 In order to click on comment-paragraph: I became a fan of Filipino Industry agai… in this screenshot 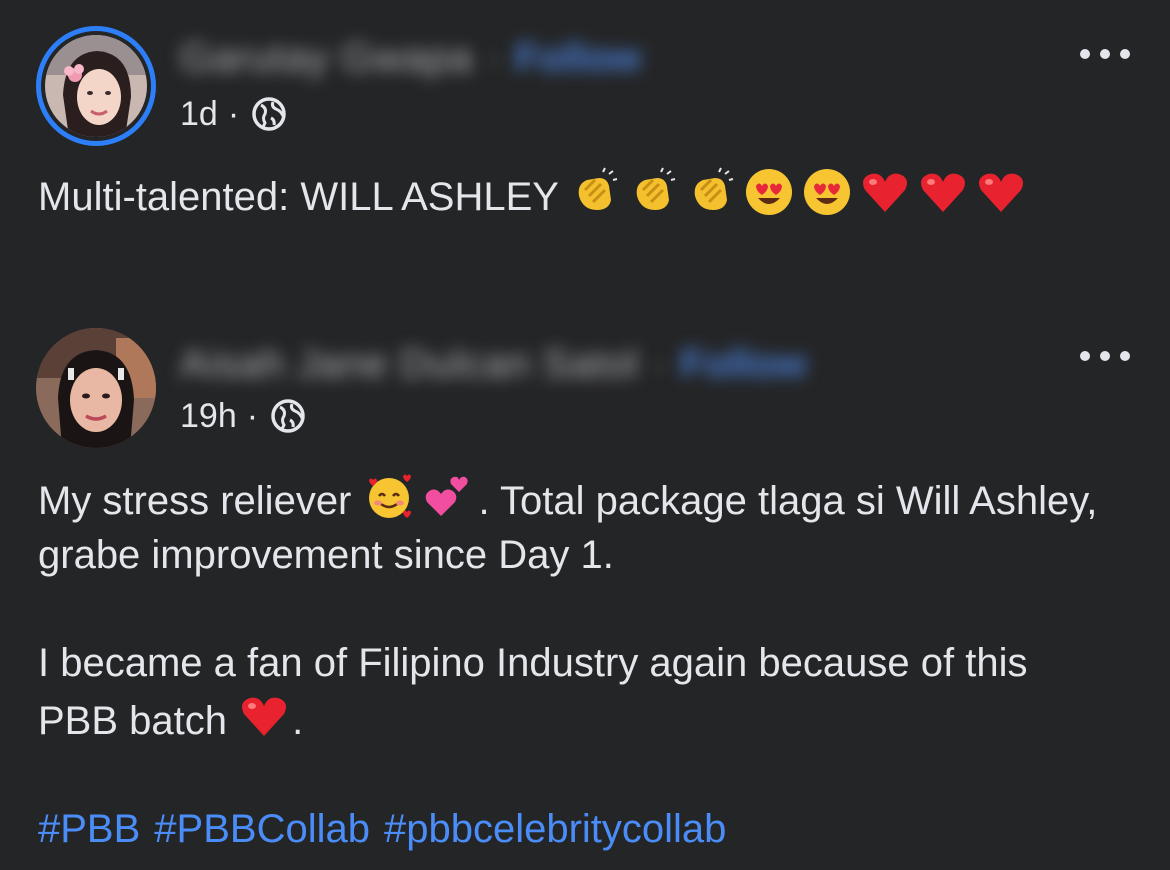, I will do `click(574, 692)`.